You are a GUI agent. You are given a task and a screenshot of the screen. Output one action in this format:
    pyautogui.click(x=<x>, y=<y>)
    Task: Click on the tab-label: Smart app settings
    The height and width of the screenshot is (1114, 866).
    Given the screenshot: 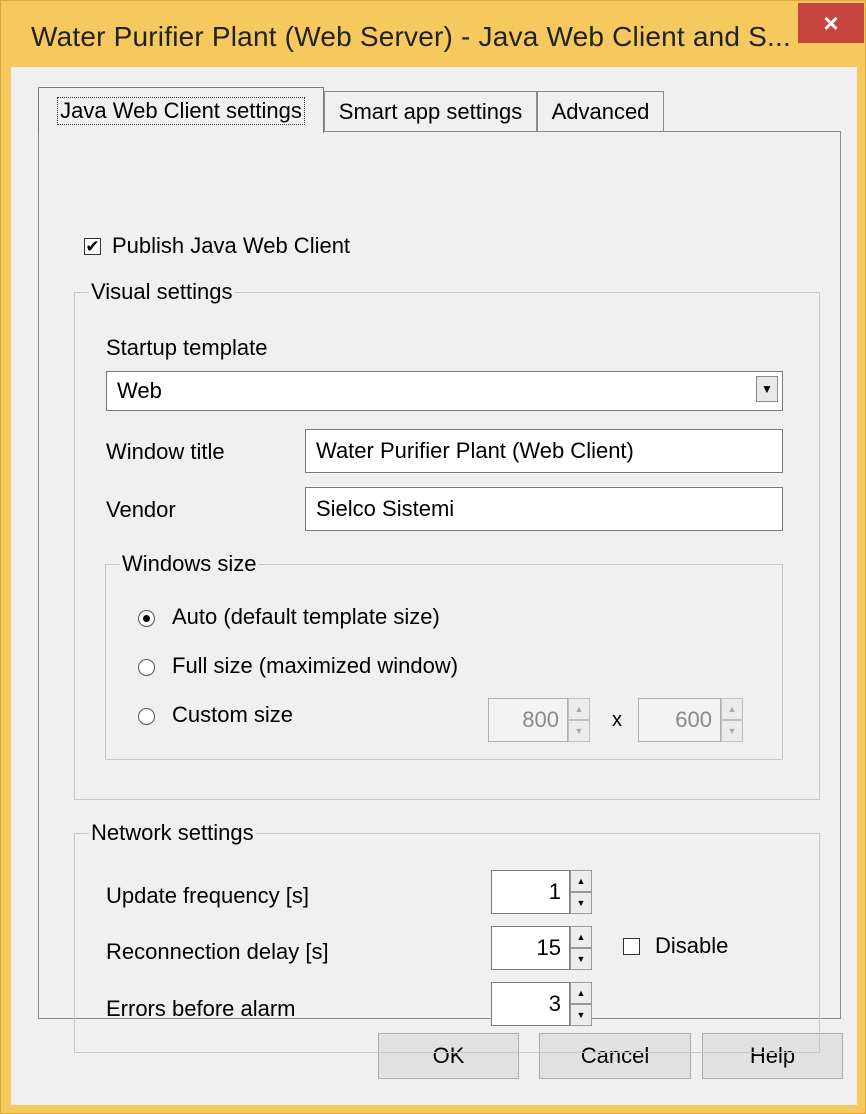 What is the action you would take?
    pyautogui.click(x=430, y=111)
    